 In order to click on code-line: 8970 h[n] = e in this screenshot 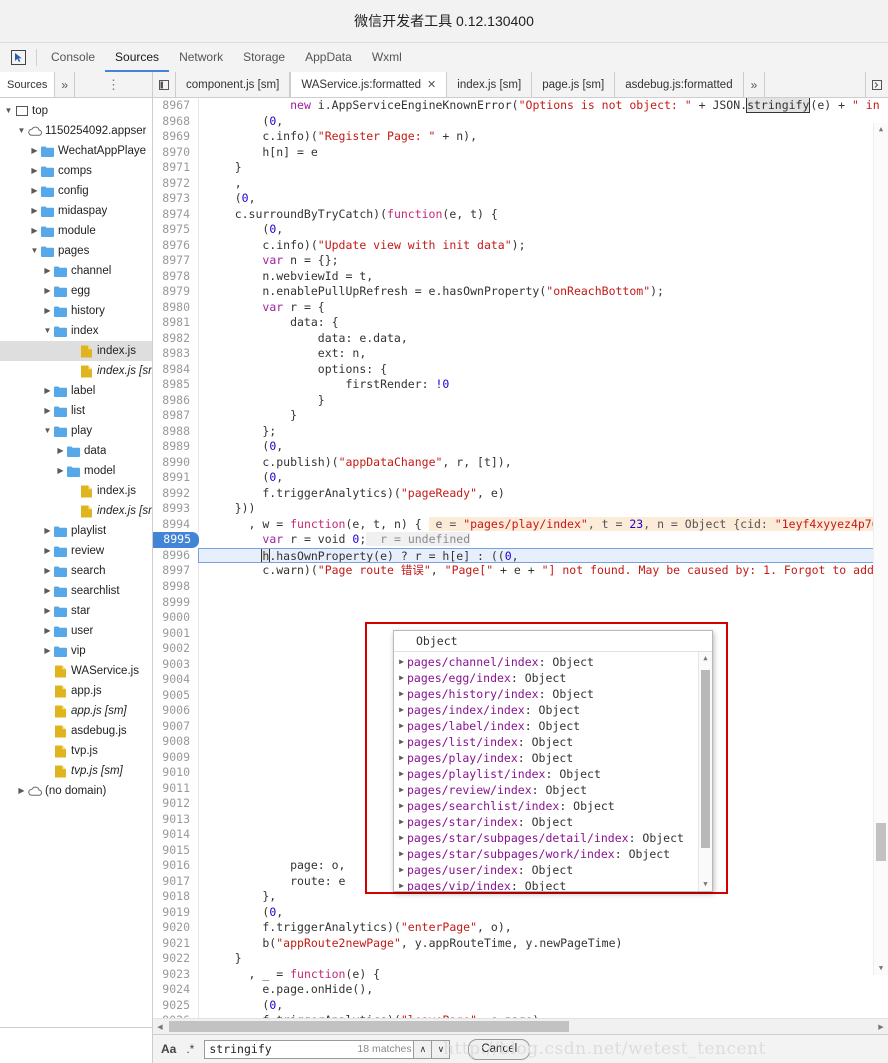, I will do `click(520, 152)`.